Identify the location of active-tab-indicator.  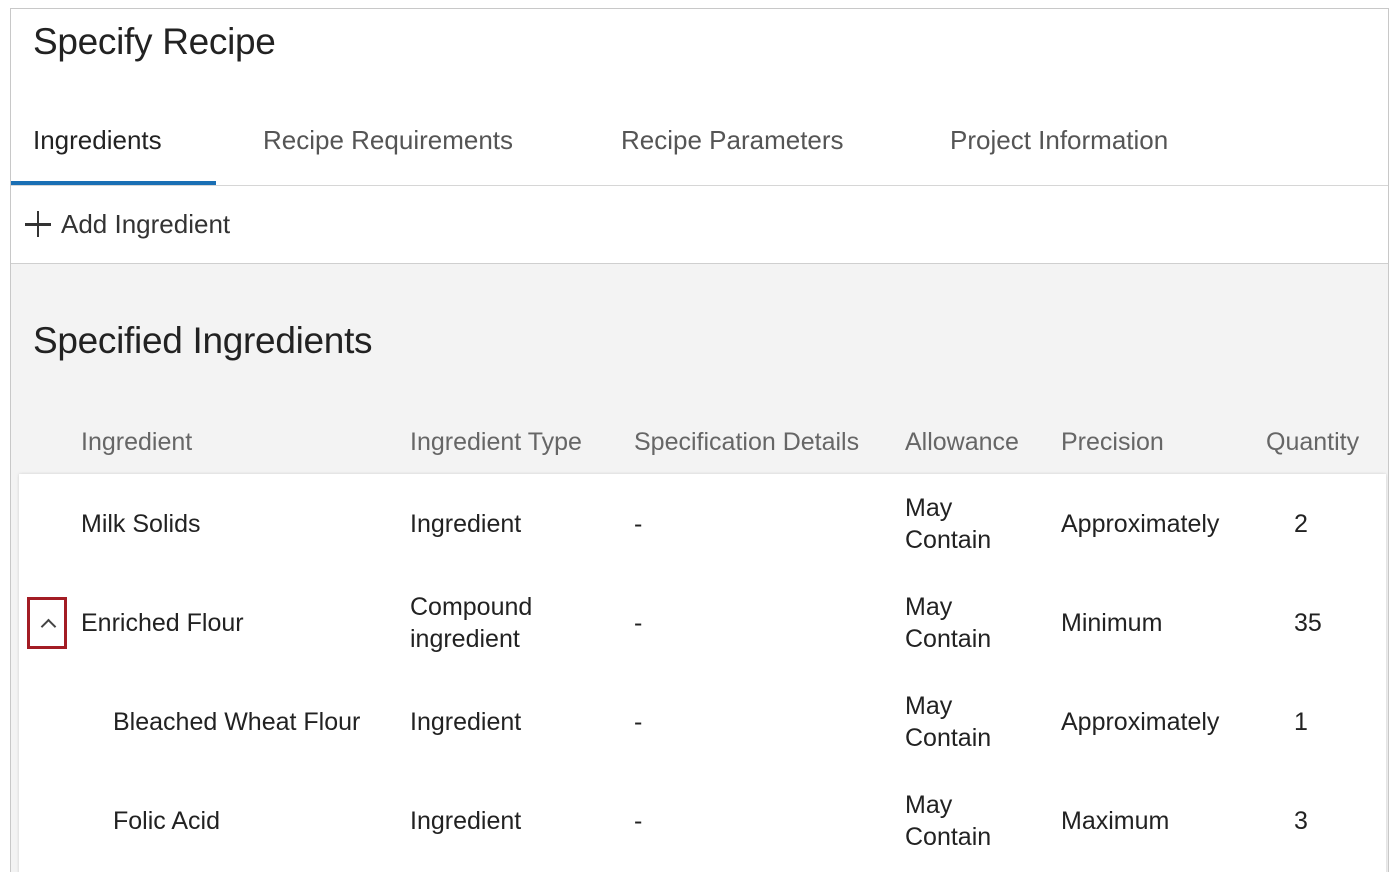
(113, 183).